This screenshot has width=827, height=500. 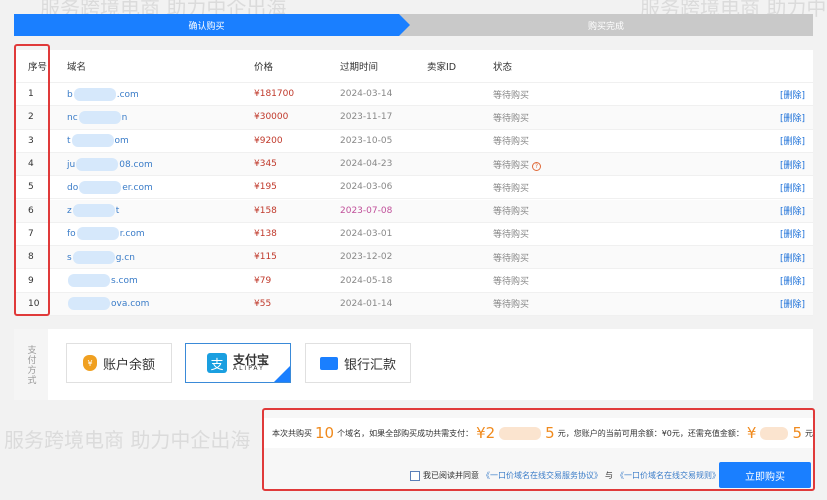 I want to click on row-price: ¥9200, so click(x=268, y=140).